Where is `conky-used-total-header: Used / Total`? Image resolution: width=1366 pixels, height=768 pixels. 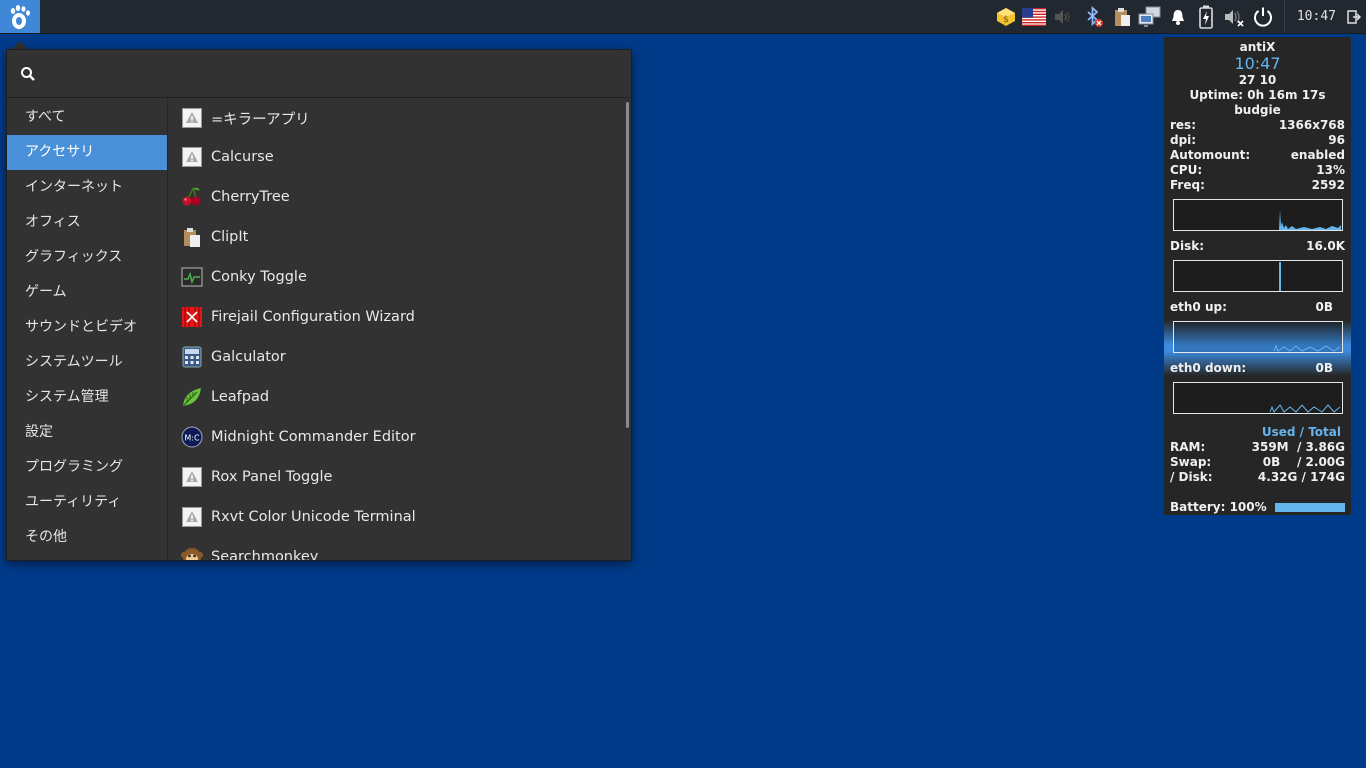
conky-used-total-header: Used / Total is located at coordinates (1257, 432).